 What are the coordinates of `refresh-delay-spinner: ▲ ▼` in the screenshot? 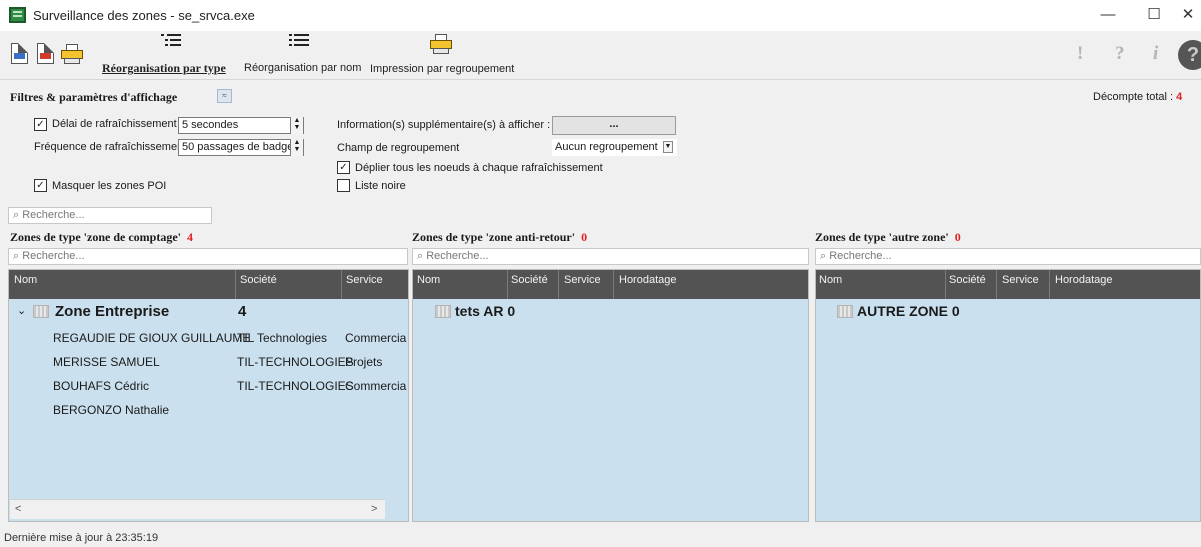 It's located at (296, 125).